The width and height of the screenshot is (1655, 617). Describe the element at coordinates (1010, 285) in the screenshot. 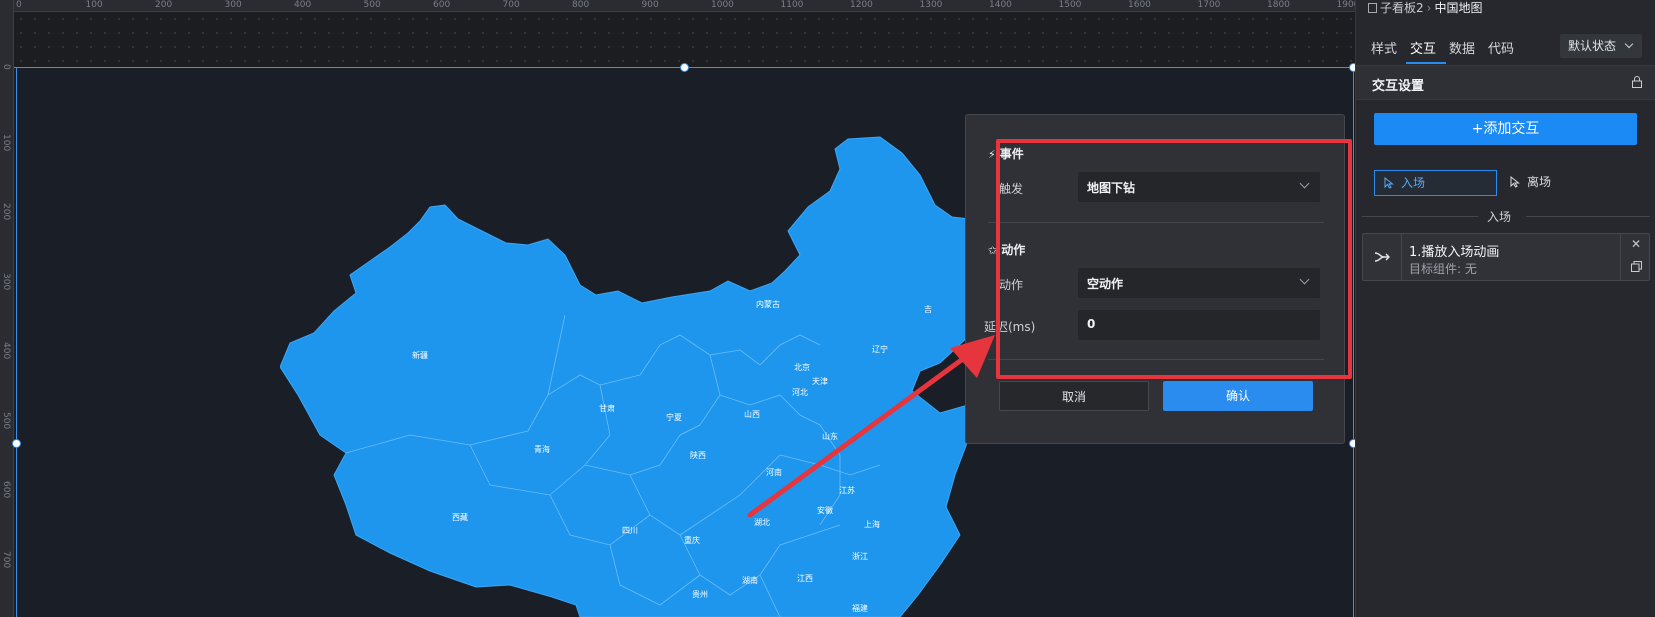

I see `action-label: 动作` at that location.